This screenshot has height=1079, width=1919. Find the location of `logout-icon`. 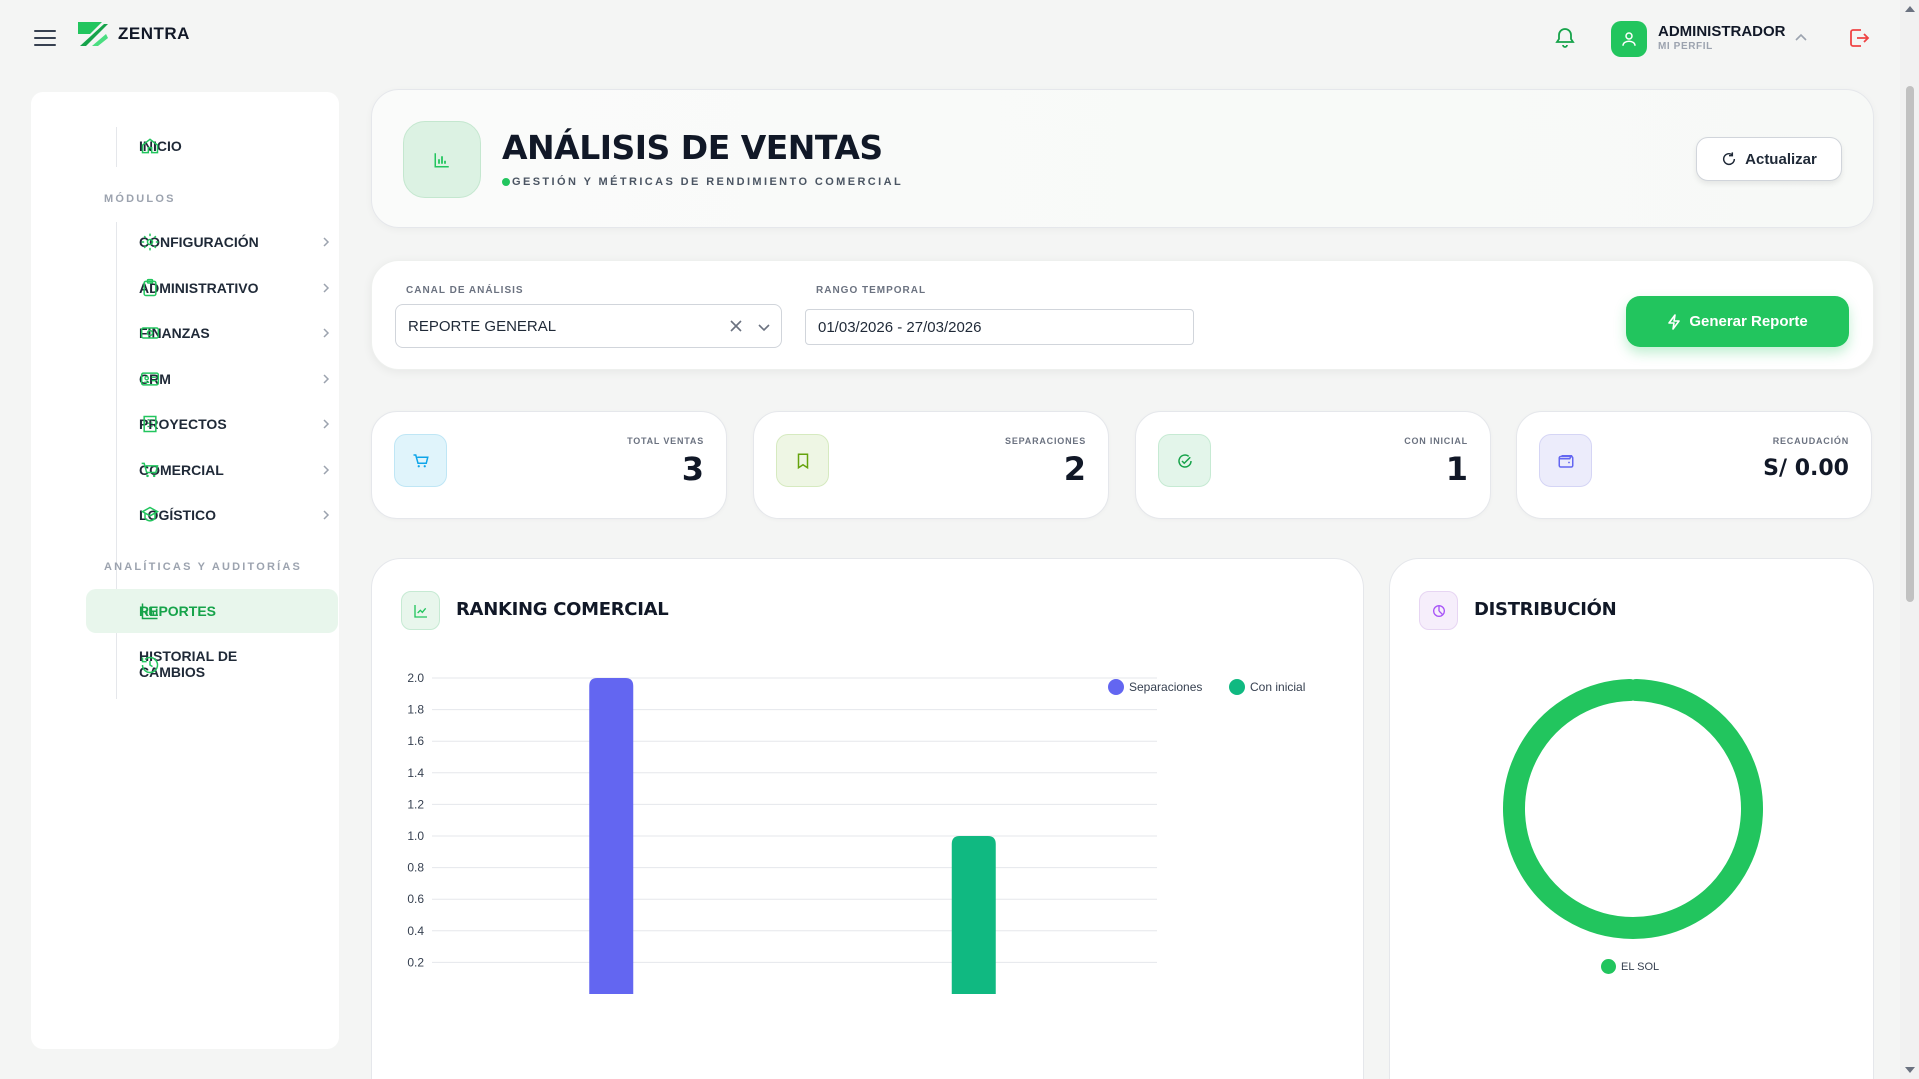

logout-icon is located at coordinates (1859, 38).